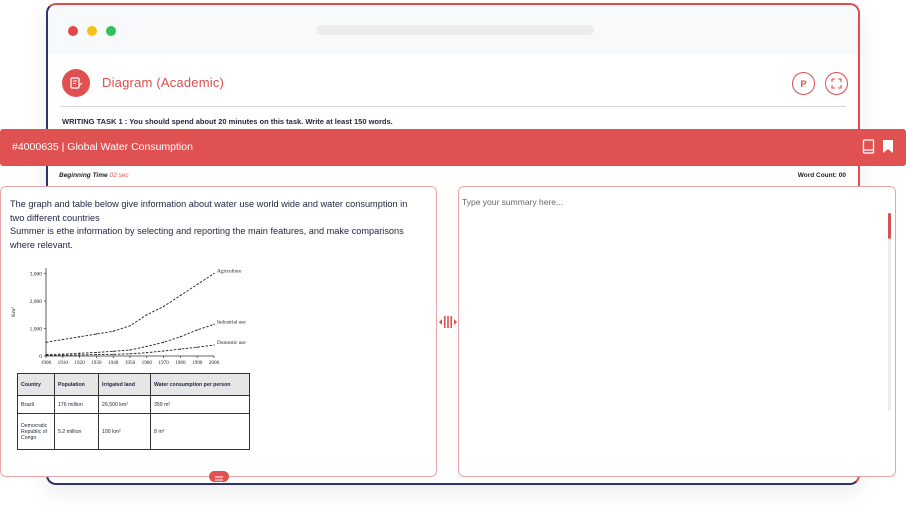  What do you see at coordinates (214, 363) in the screenshot?
I see `x-tick-label: 2000` at bounding box center [214, 363].